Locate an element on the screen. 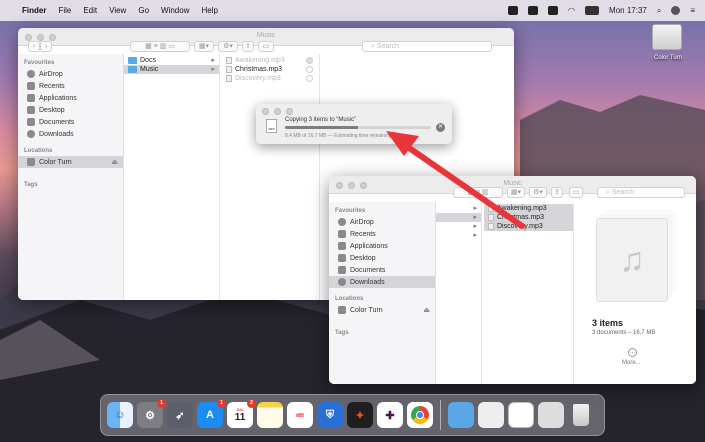  screenshot-stack-icon is located at coordinates (551, 415).